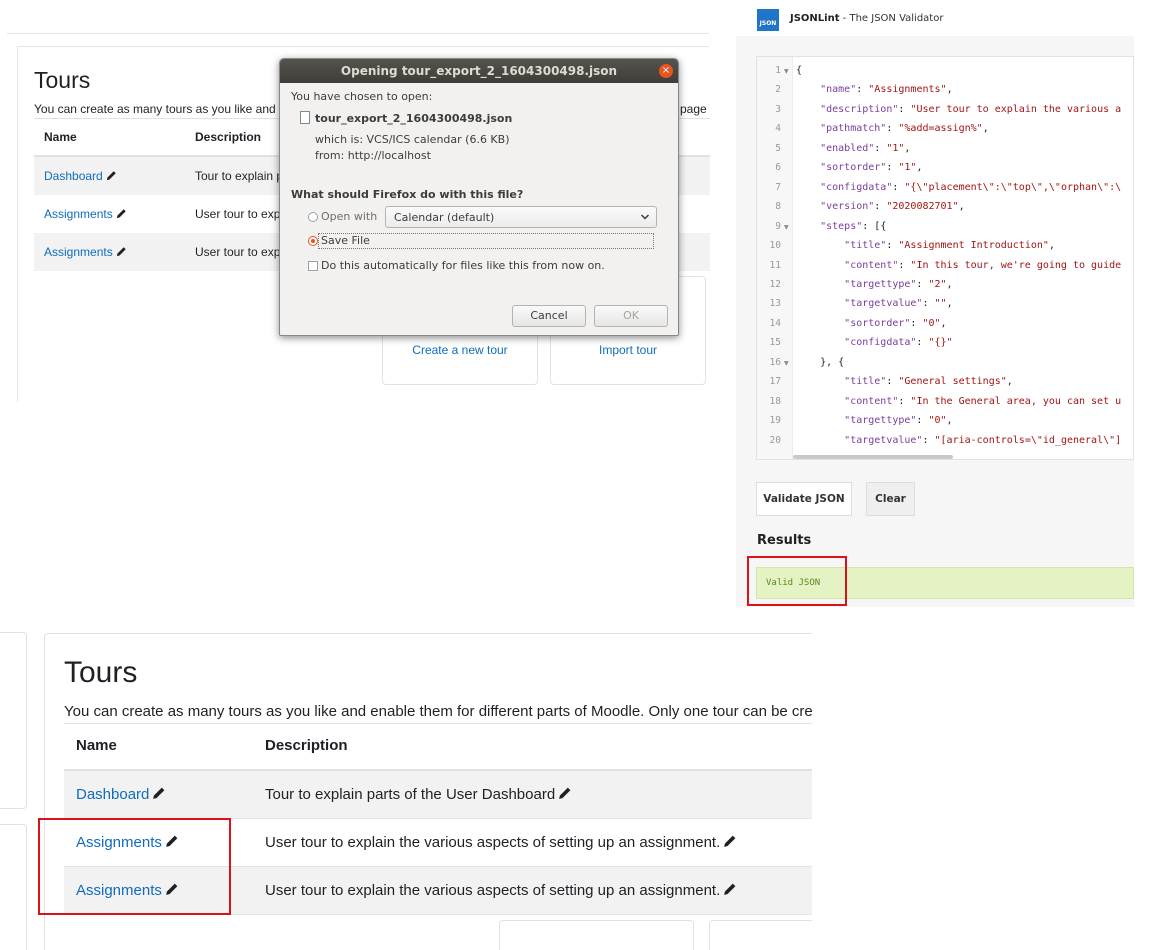 This screenshot has height=950, width=1157. What do you see at coordinates (479, 71) in the screenshot?
I see `dialog-title: Opening tour_export_2_1604300498.json` at bounding box center [479, 71].